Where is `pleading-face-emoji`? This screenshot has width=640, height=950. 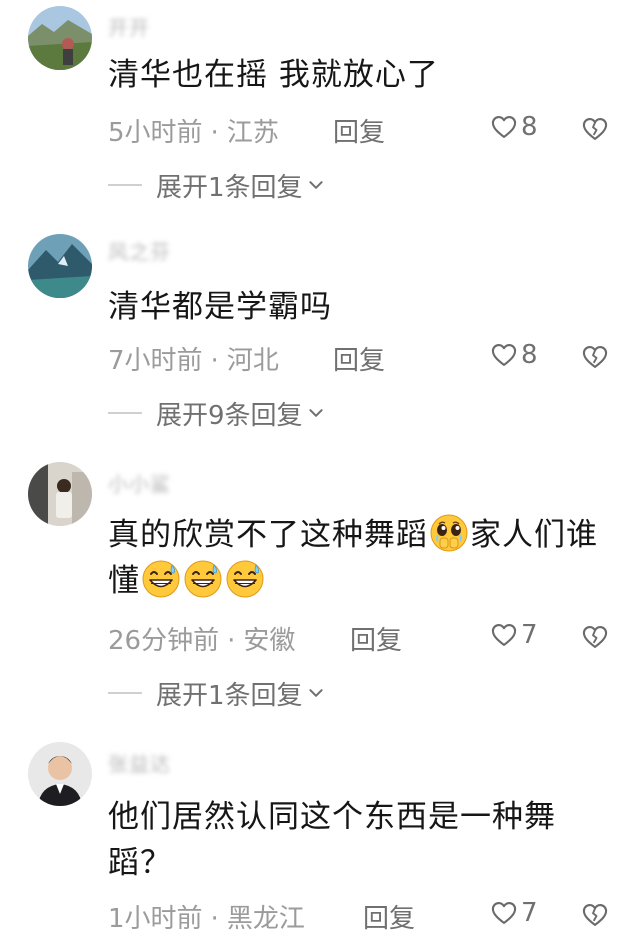 pleading-face-emoji is located at coordinates (449, 533).